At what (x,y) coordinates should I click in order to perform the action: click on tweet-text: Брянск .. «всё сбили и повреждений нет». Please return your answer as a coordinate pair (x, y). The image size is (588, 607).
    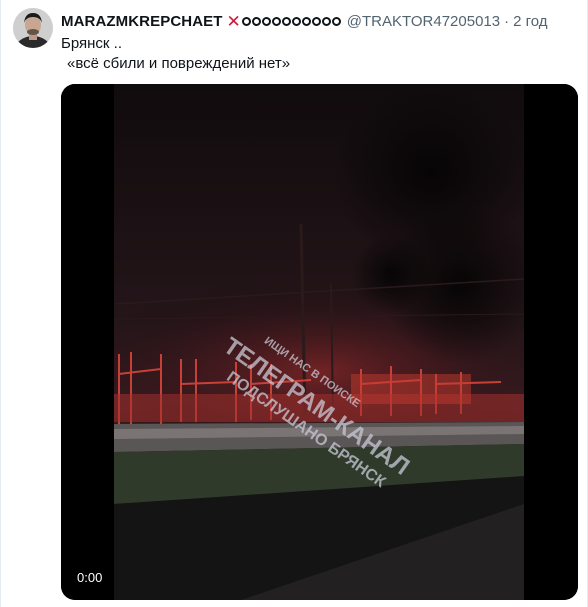
    Looking at the image, I should click on (175, 54).